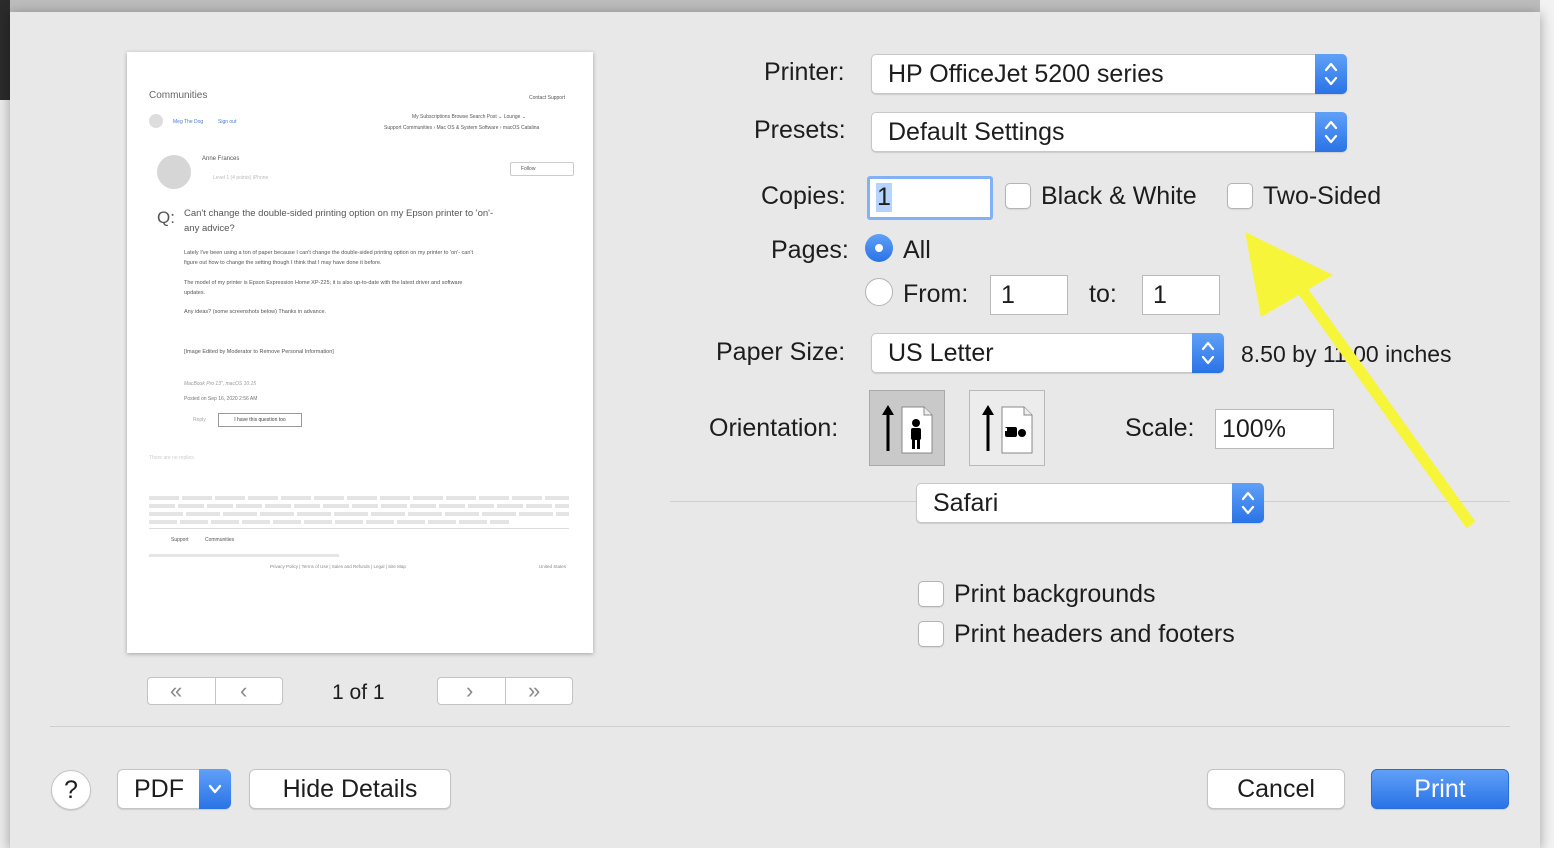  What do you see at coordinates (1026, 74) in the screenshot?
I see `printer-value: HP OfficeJet 5200 series` at bounding box center [1026, 74].